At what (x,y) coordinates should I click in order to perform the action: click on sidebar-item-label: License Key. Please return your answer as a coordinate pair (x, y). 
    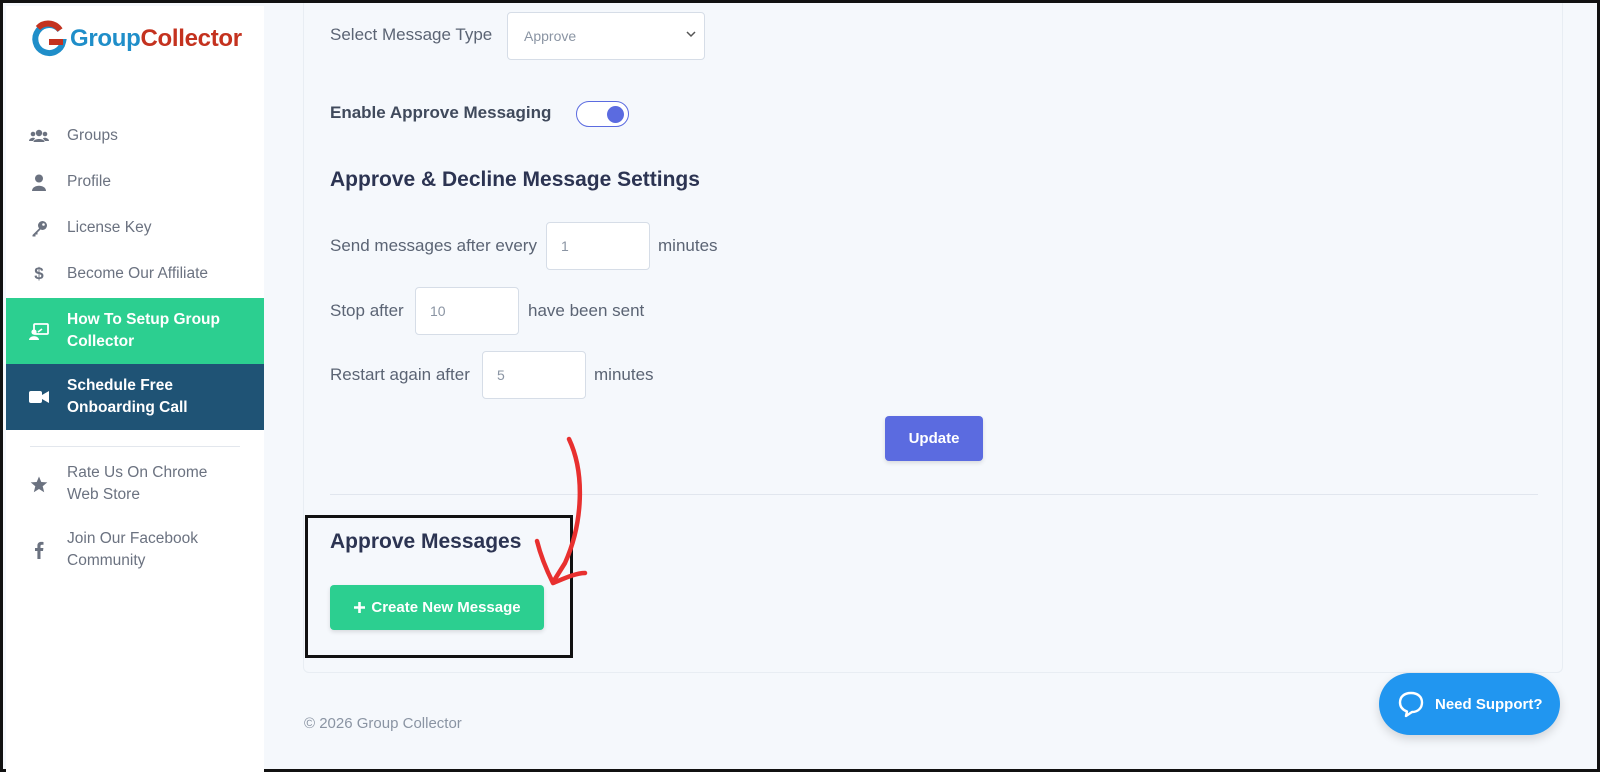
    Looking at the image, I should click on (109, 227).